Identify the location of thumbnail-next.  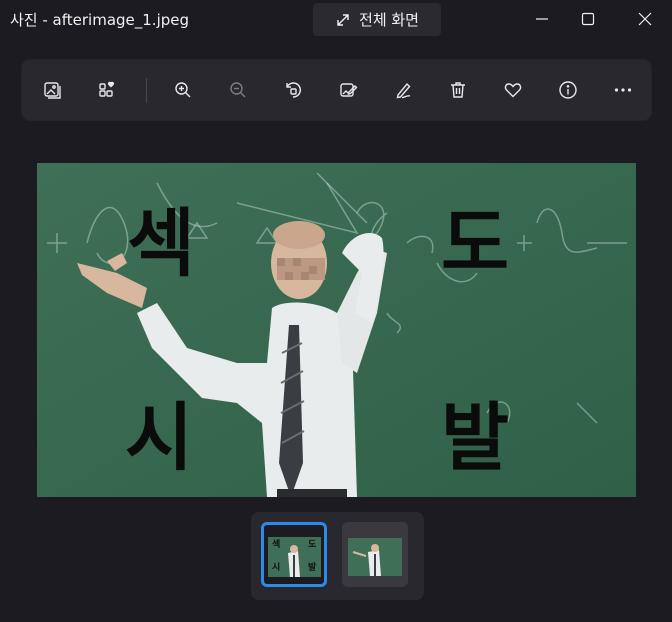
(375, 554).